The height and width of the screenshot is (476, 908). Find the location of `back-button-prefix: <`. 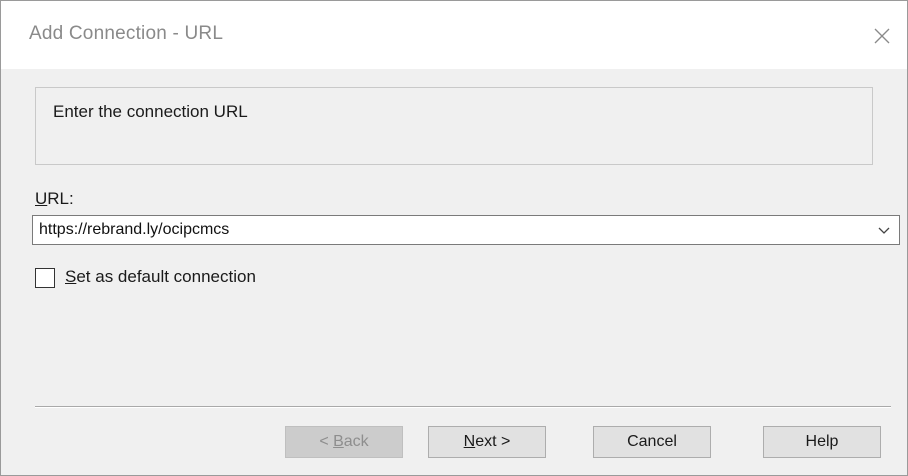

back-button-prefix: < is located at coordinates (326, 441).